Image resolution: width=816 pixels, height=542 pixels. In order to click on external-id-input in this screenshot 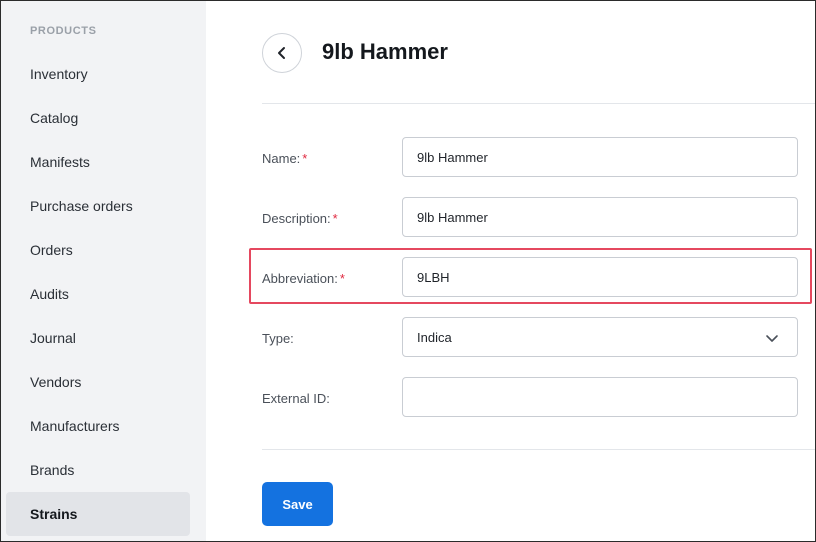, I will do `click(600, 397)`.